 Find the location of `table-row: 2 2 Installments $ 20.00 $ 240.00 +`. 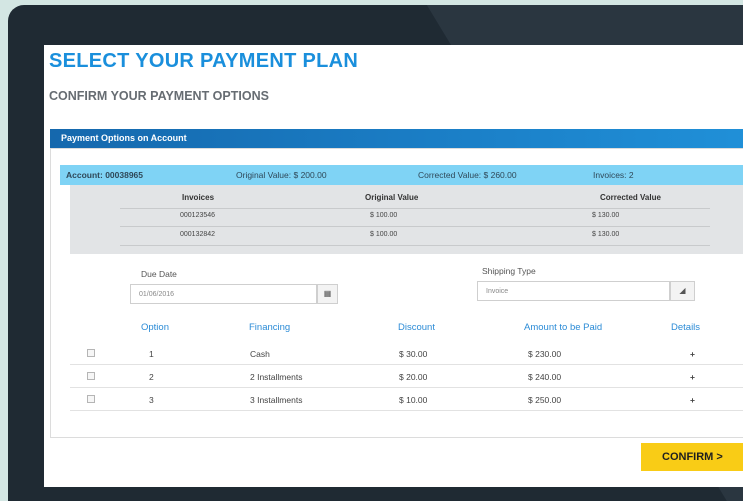

table-row: 2 2 Installments $ 20.00 $ 240.00 + is located at coordinates (406, 376).